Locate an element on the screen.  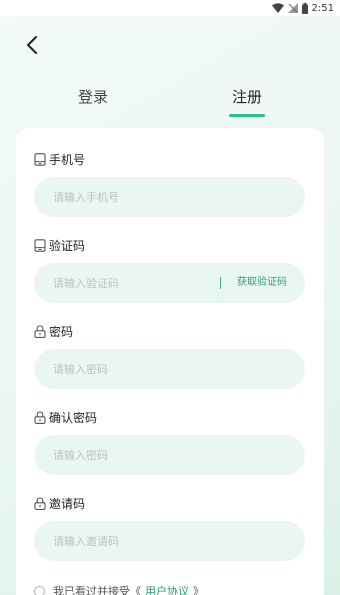
status-icons: 2:51 is located at coordinates (302, 8).